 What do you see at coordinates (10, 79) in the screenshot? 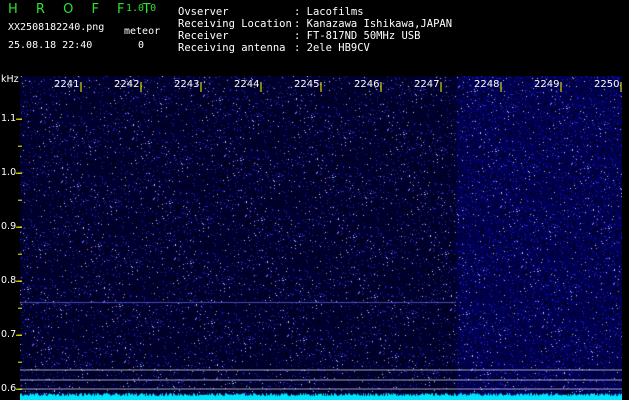
I see `y-axis-unit: kHz` at bounding box center [10, 79].